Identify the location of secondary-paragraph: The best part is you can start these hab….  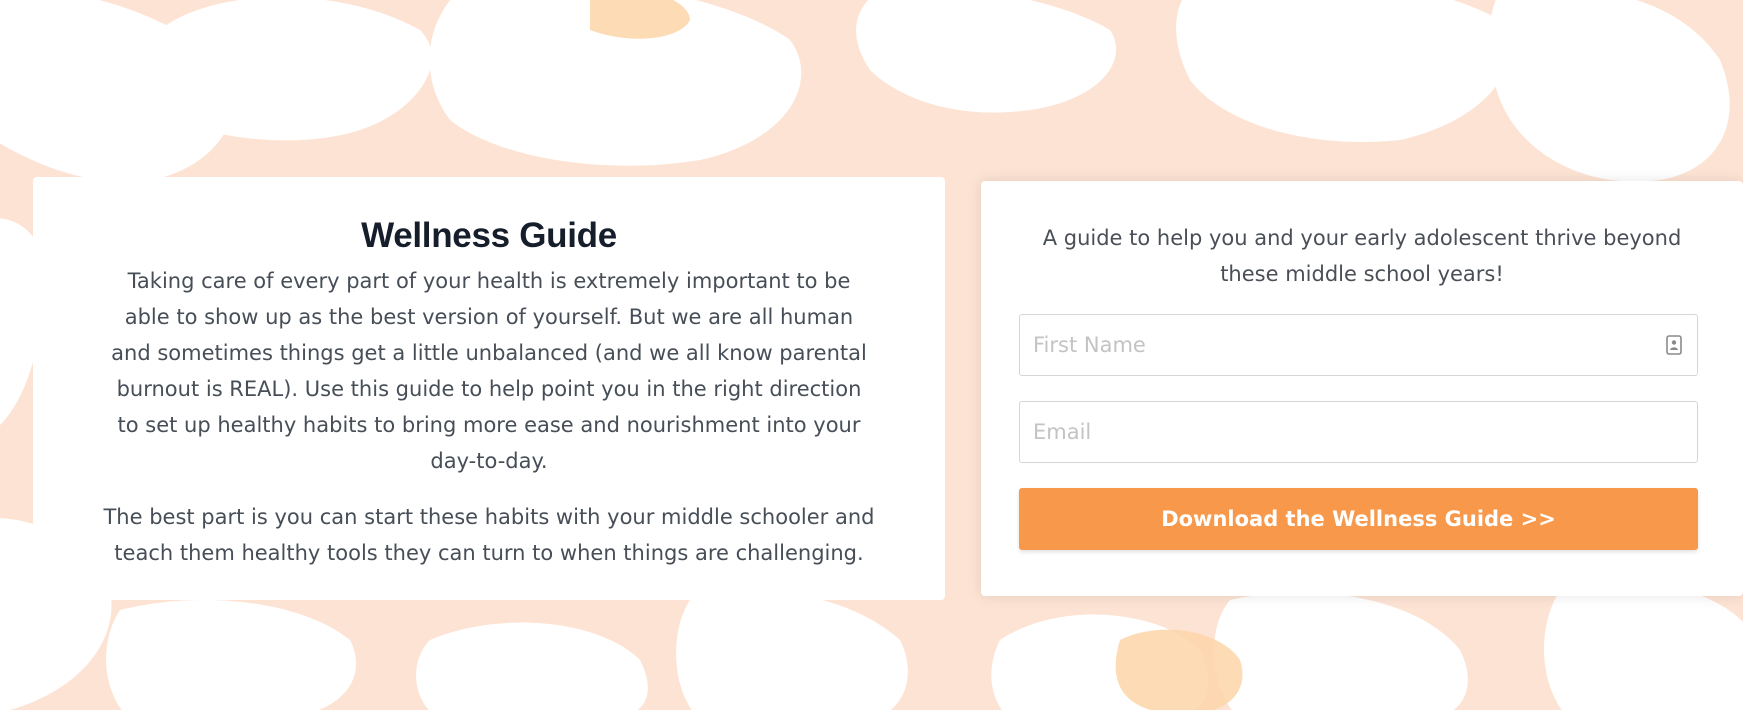
(489, 535).